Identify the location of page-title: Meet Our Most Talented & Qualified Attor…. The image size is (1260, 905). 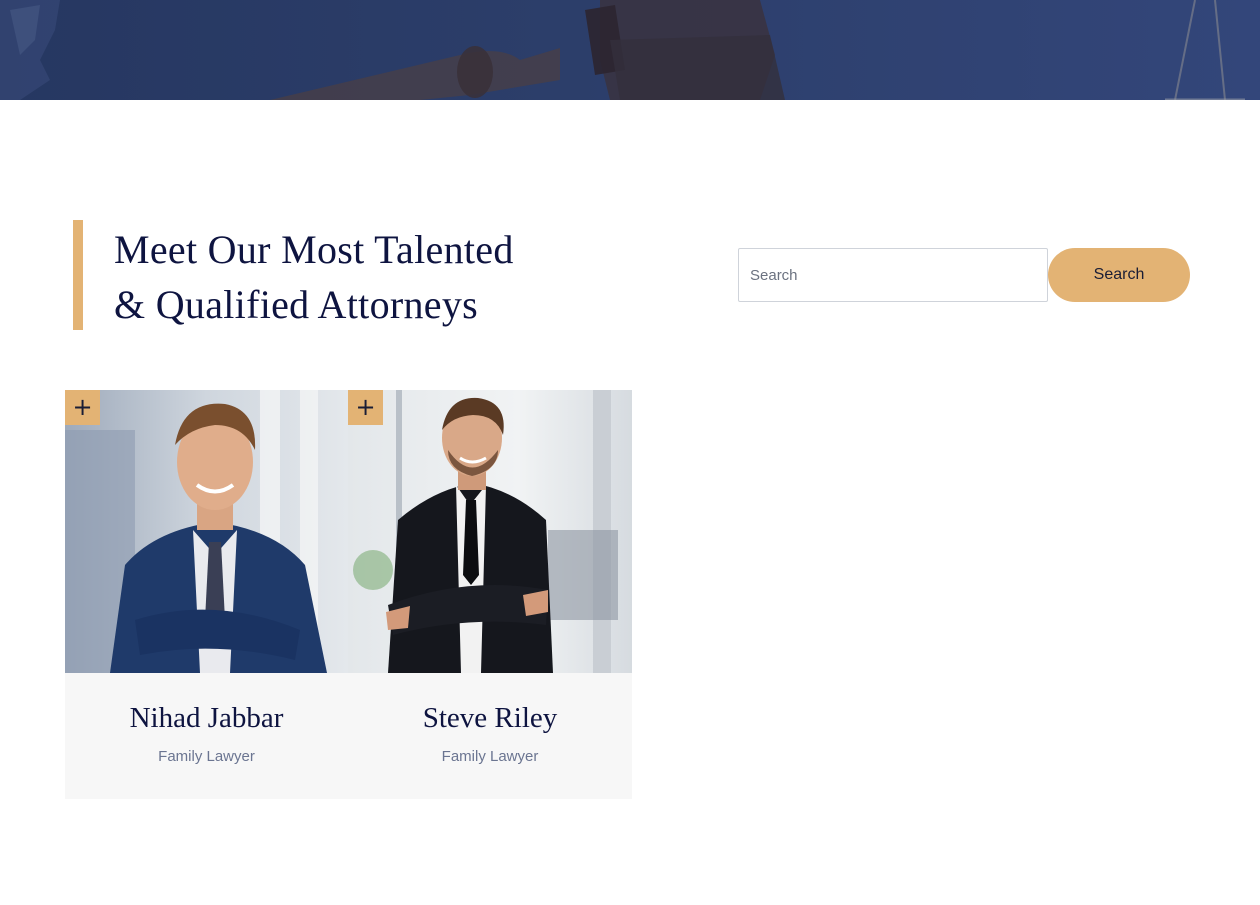
(314, 277).